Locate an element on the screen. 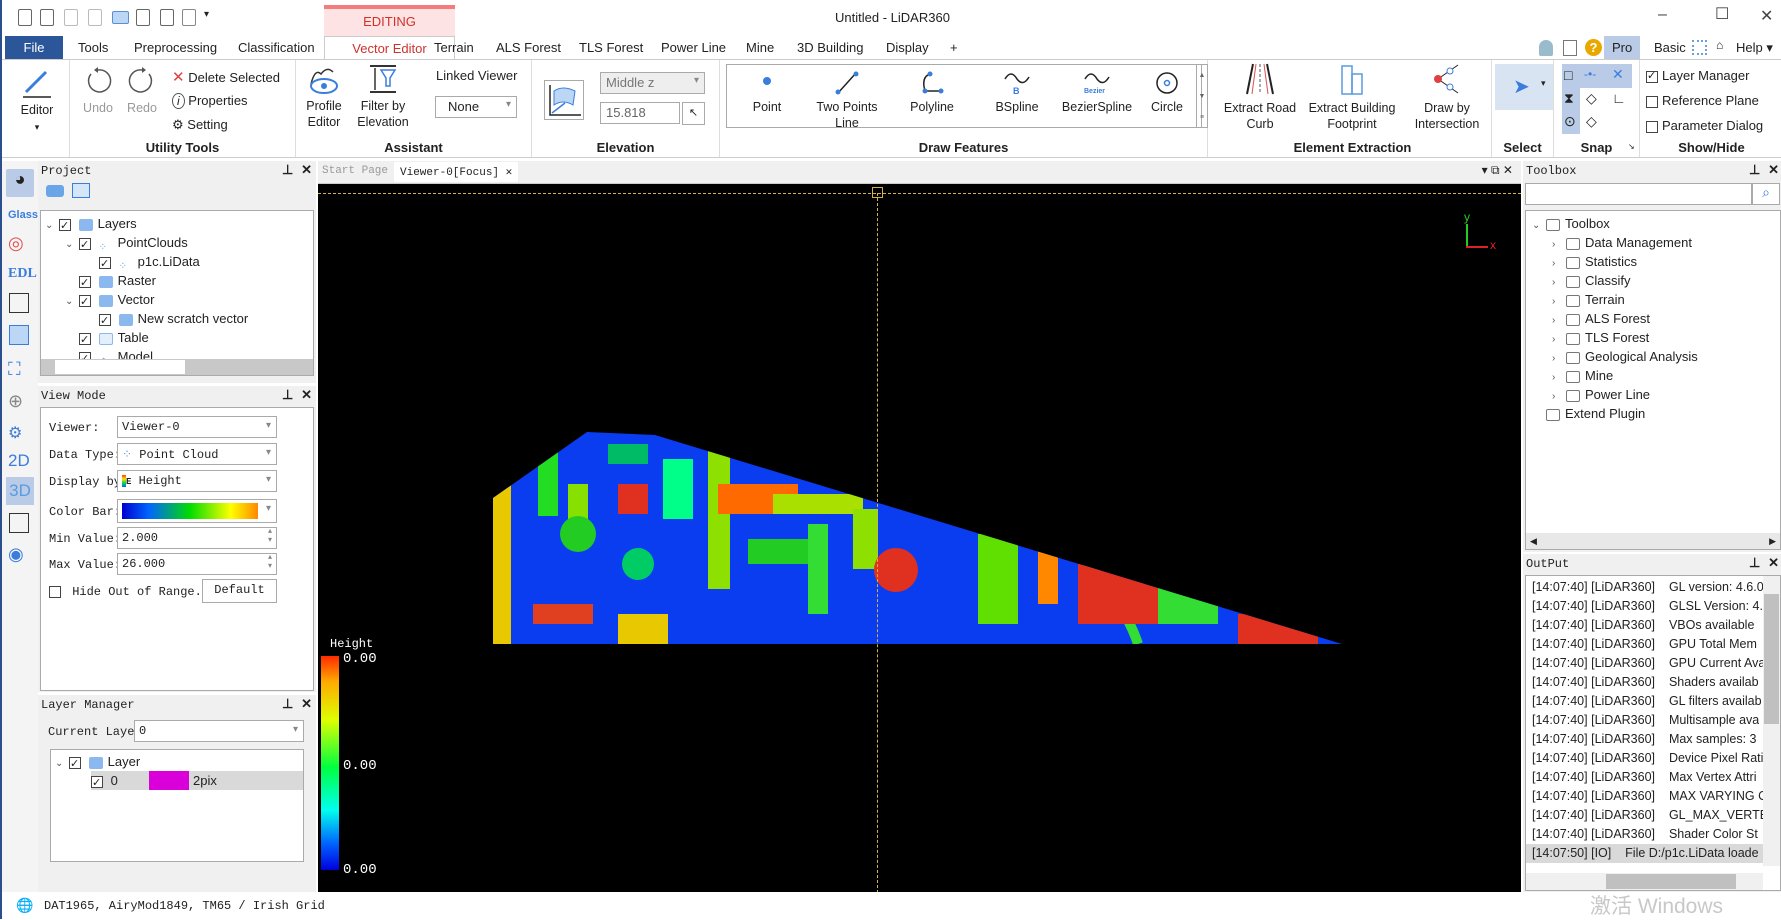 This screenshot has width=1781, height=920. toolbox-search-input is located at coordinates (1638, 194).